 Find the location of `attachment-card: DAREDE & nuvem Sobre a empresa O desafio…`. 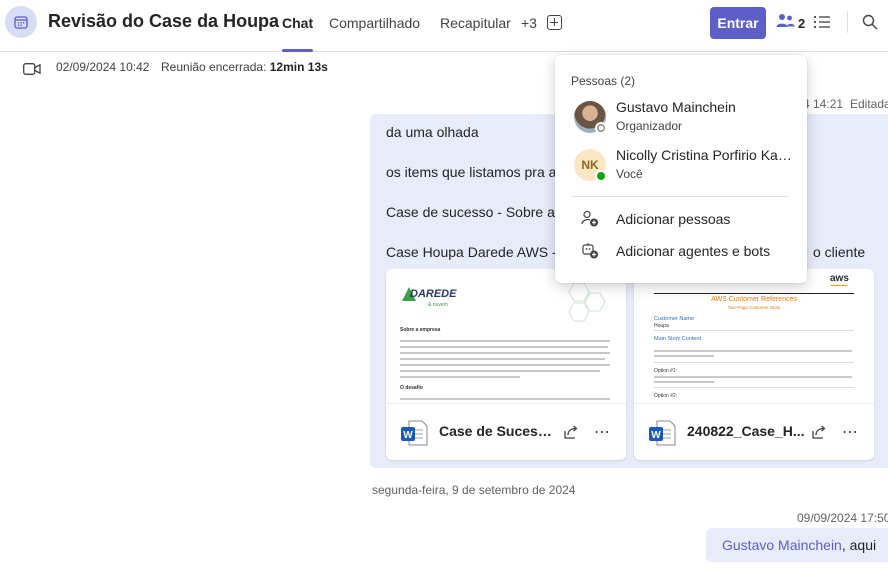

attachment-card: DAREDE & nuvem Sobre a empresa O desafio… is located at coordinates (506, 364).